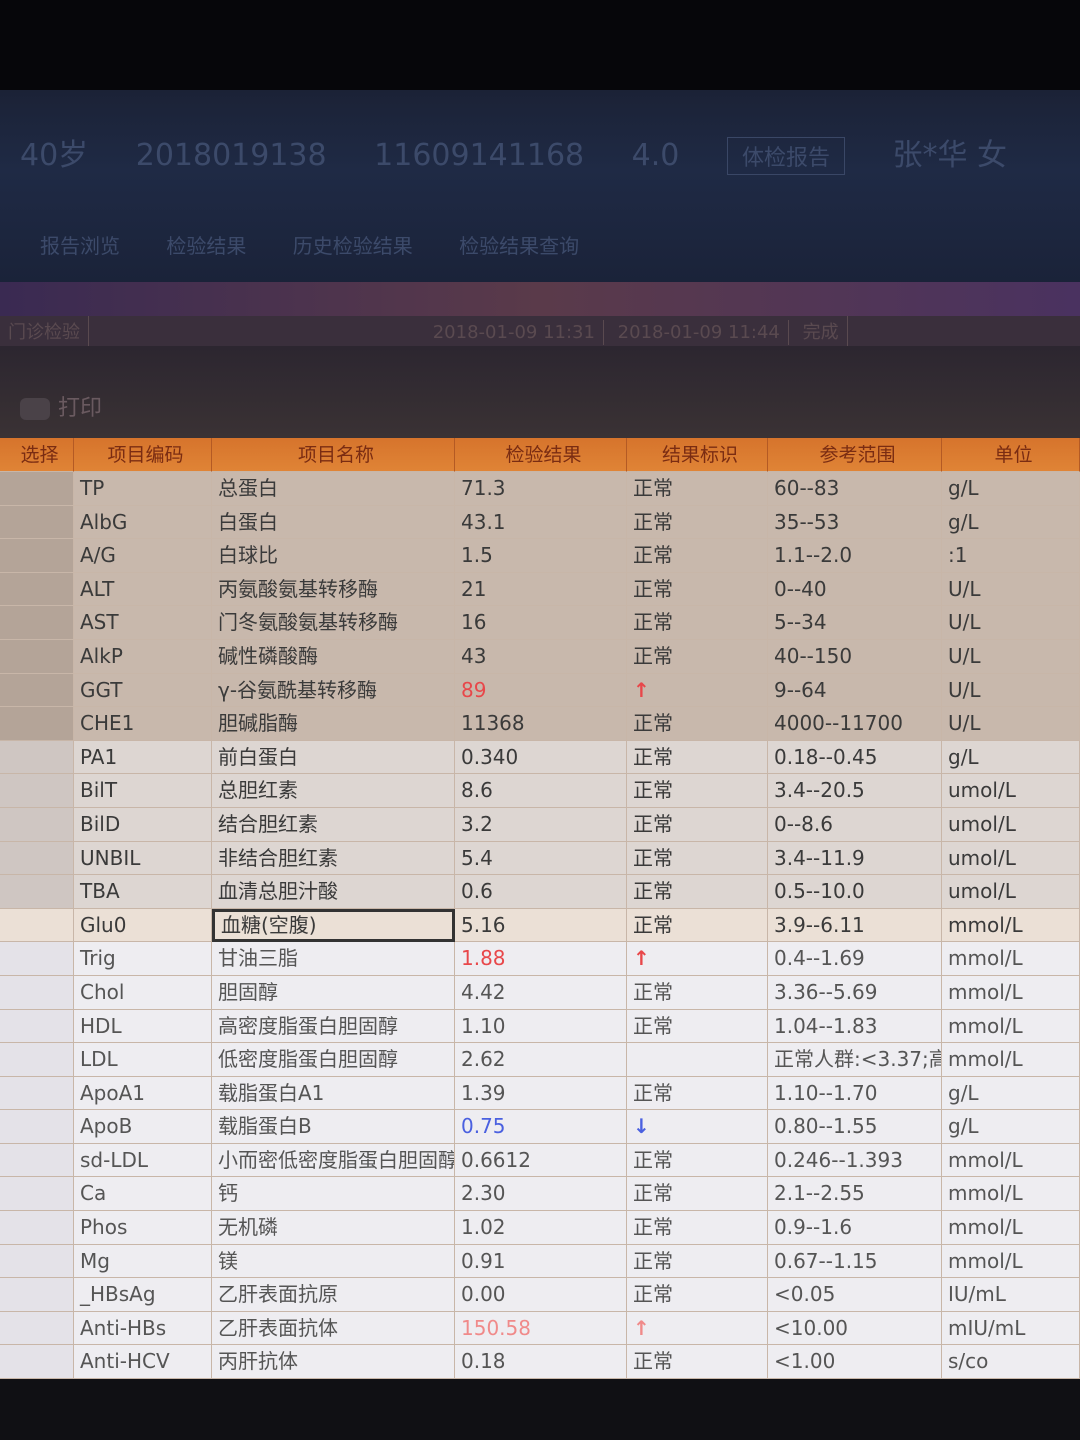 The height and width of the screenshot is (1440, 1080). What do you see at coordinates (514, 332) in the screenshot?
I see `record-time-start: 2018-01-09 11:31` at bounding box center [514, 332].